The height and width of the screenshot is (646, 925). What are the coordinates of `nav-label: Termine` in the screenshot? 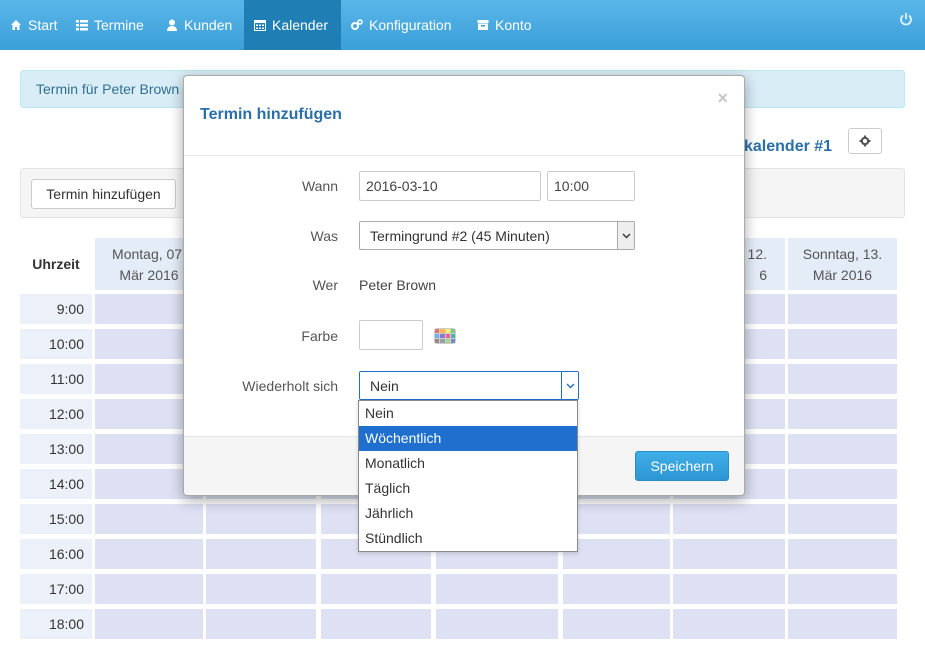 It's located at (119, 25).